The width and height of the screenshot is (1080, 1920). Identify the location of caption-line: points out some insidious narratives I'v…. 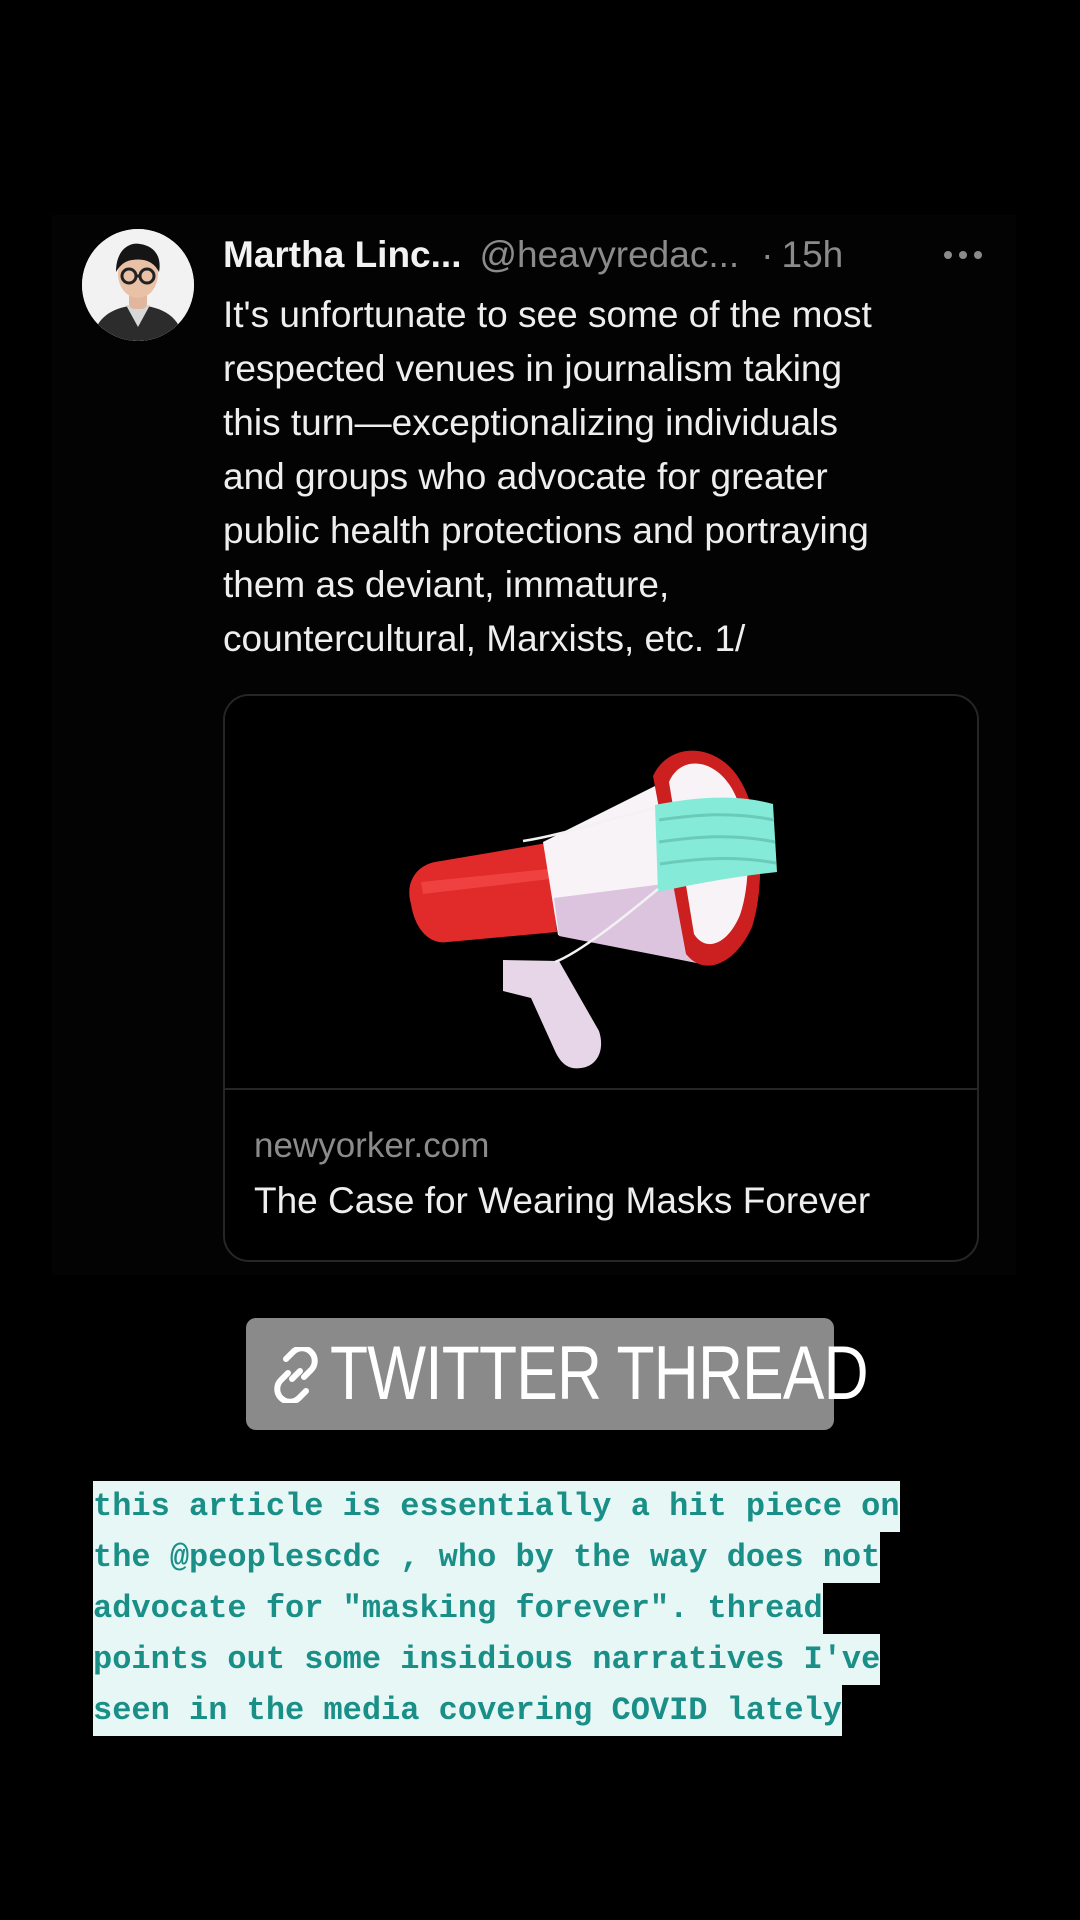
(487, 1659).